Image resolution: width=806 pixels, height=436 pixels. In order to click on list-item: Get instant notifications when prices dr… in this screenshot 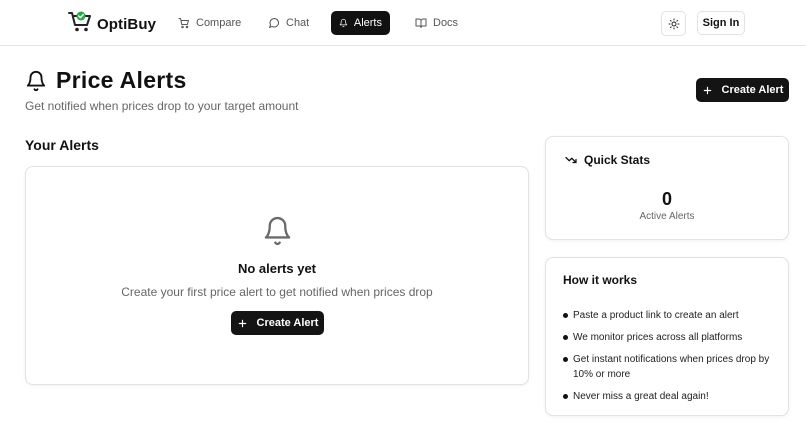, I will do `click(669, 367)`.